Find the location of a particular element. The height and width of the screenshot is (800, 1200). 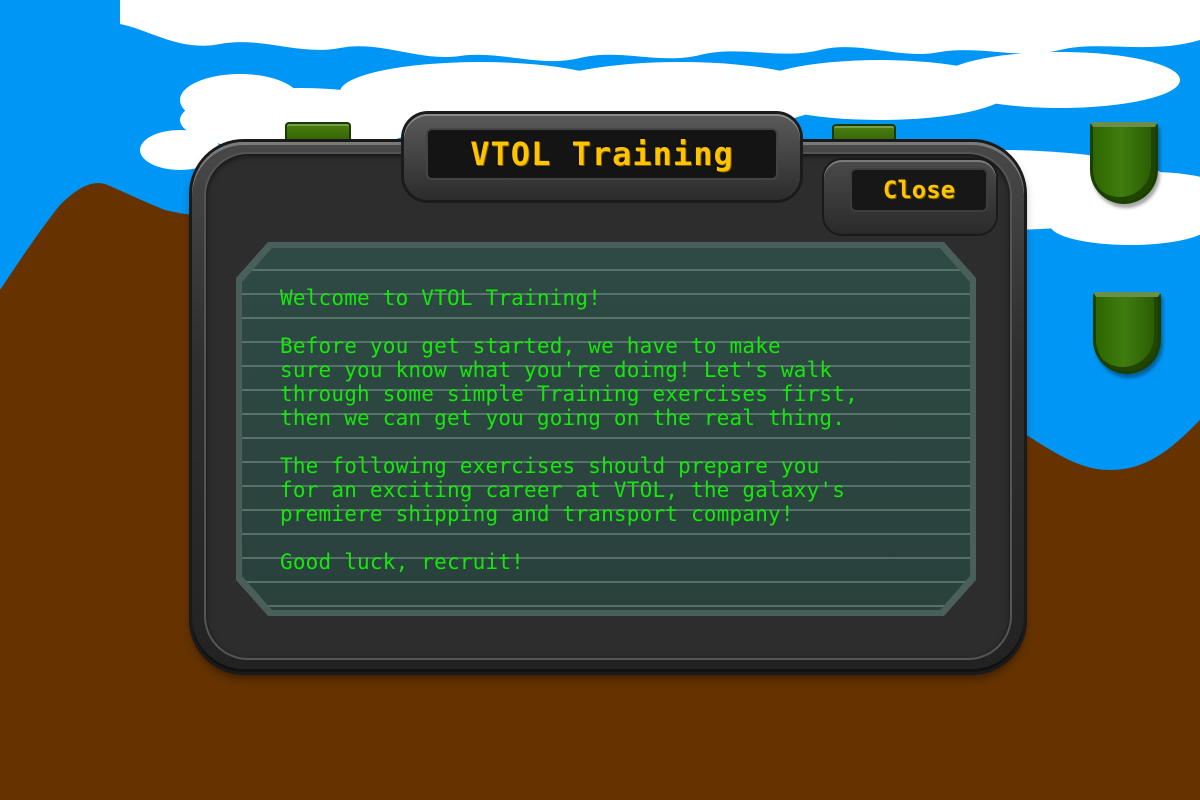

side-button-top is located at coordinates (1124, 163).